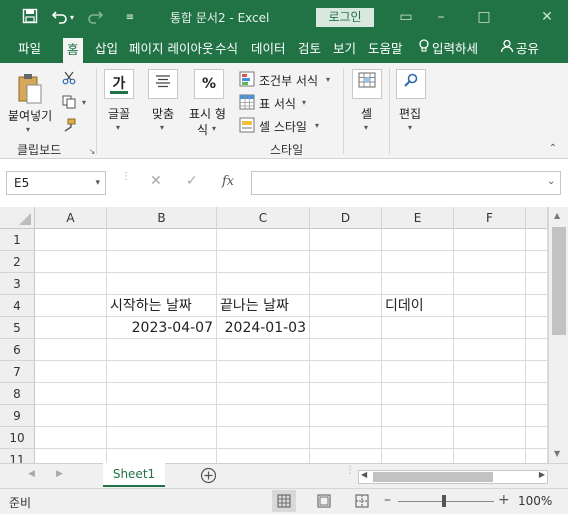 This screenshot has width=568, height=514. Describe the element at coordinates (490, 372) in the screenshot. I see `cell-f7` at that location.